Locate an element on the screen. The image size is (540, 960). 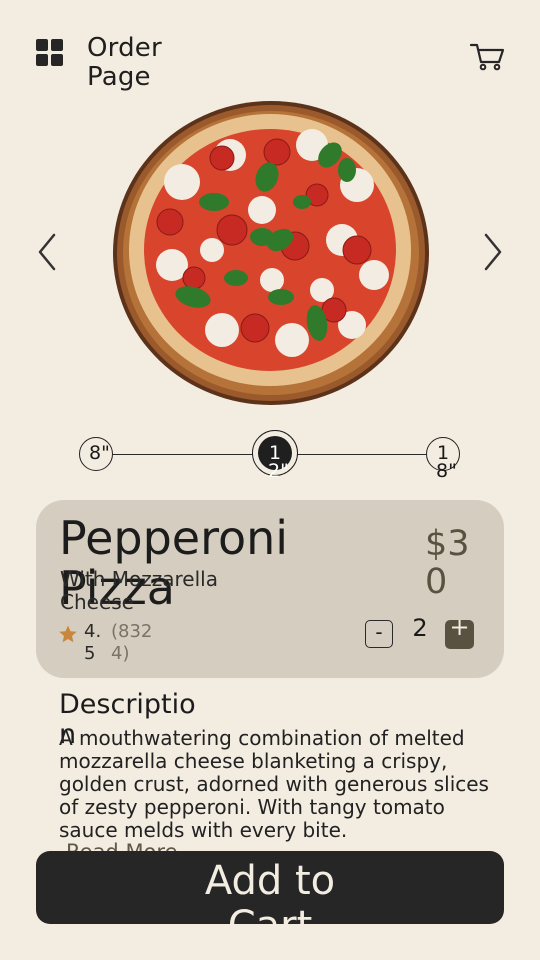
star-icon is located at coordinates (68, 634).